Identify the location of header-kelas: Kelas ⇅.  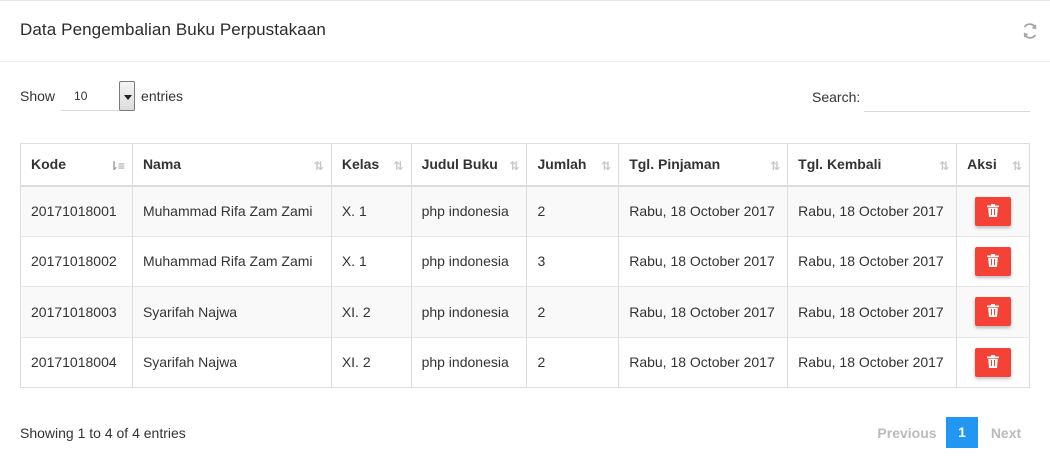
(371, 165).